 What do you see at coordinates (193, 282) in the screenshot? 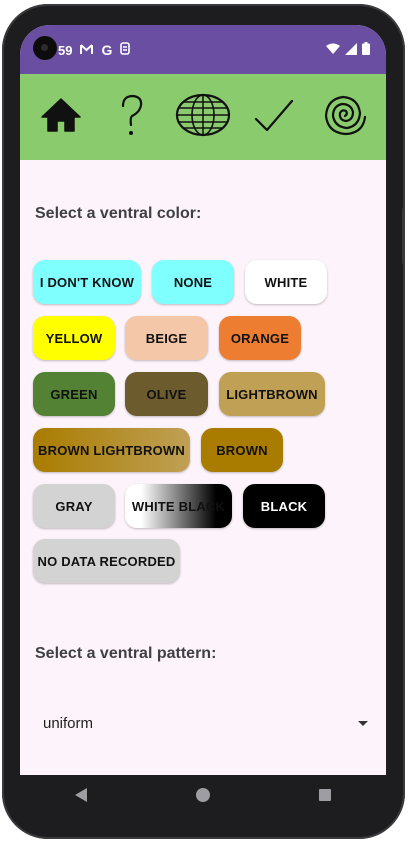
I see `option-none: NONE` at bounding box center [193, 282].